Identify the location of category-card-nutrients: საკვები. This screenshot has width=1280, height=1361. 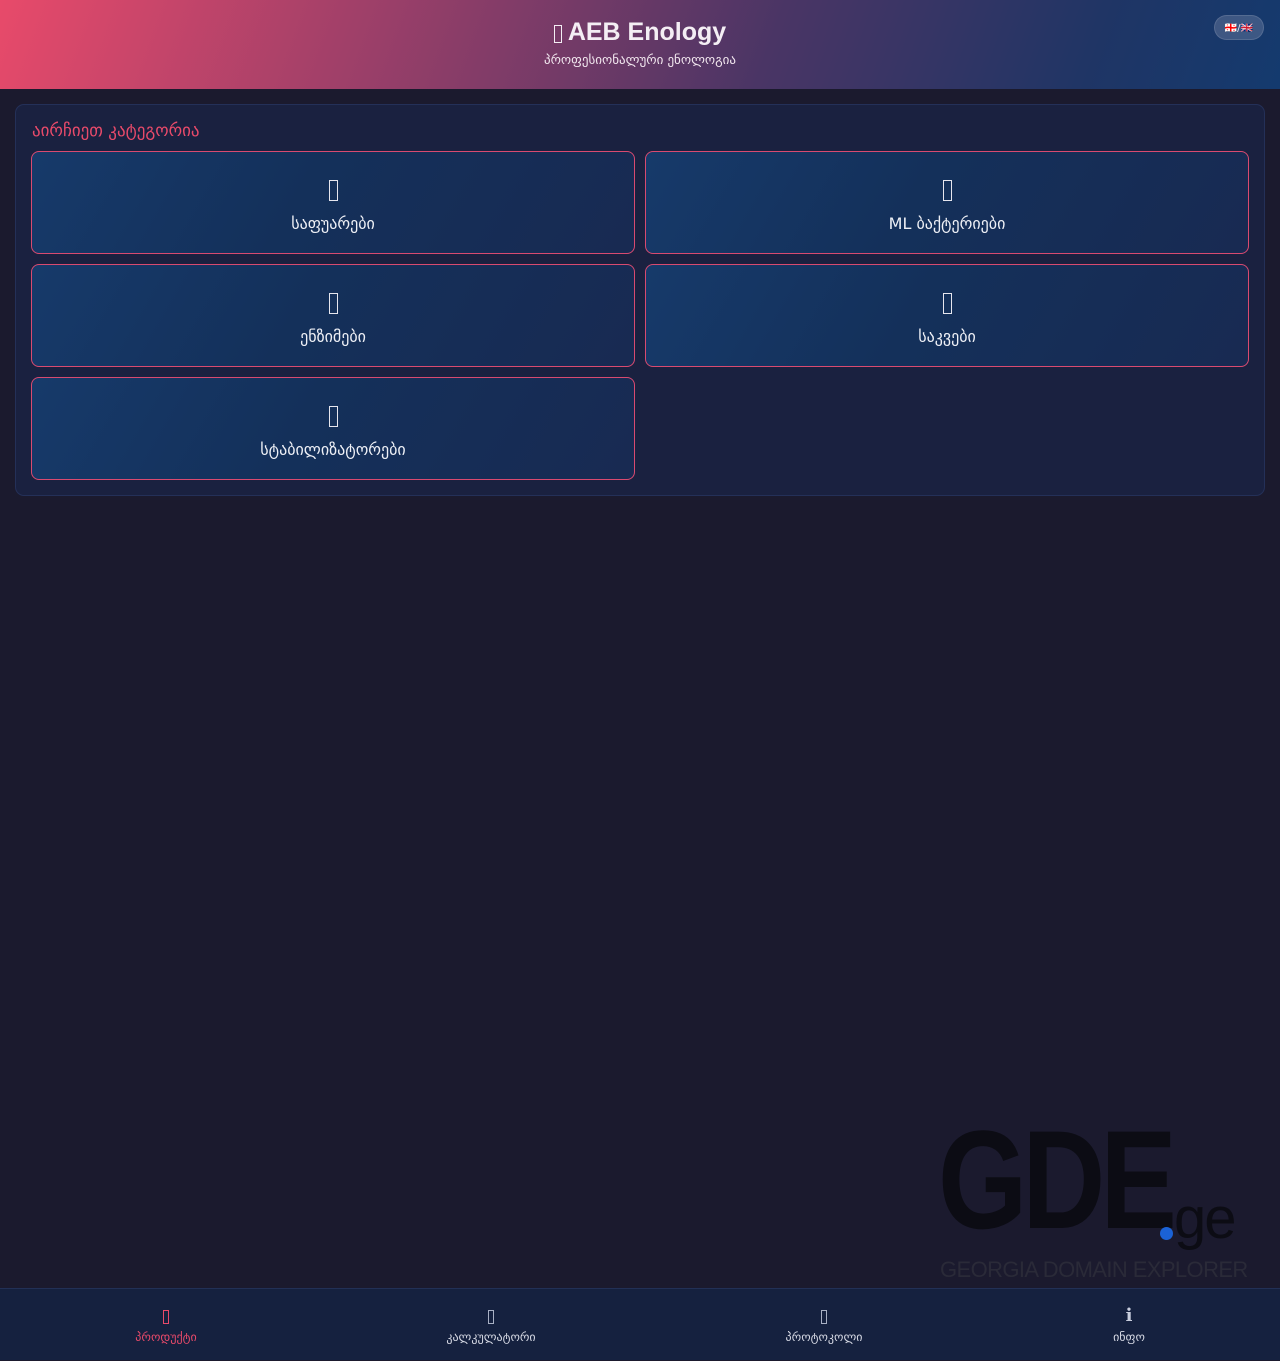
(947, 315).